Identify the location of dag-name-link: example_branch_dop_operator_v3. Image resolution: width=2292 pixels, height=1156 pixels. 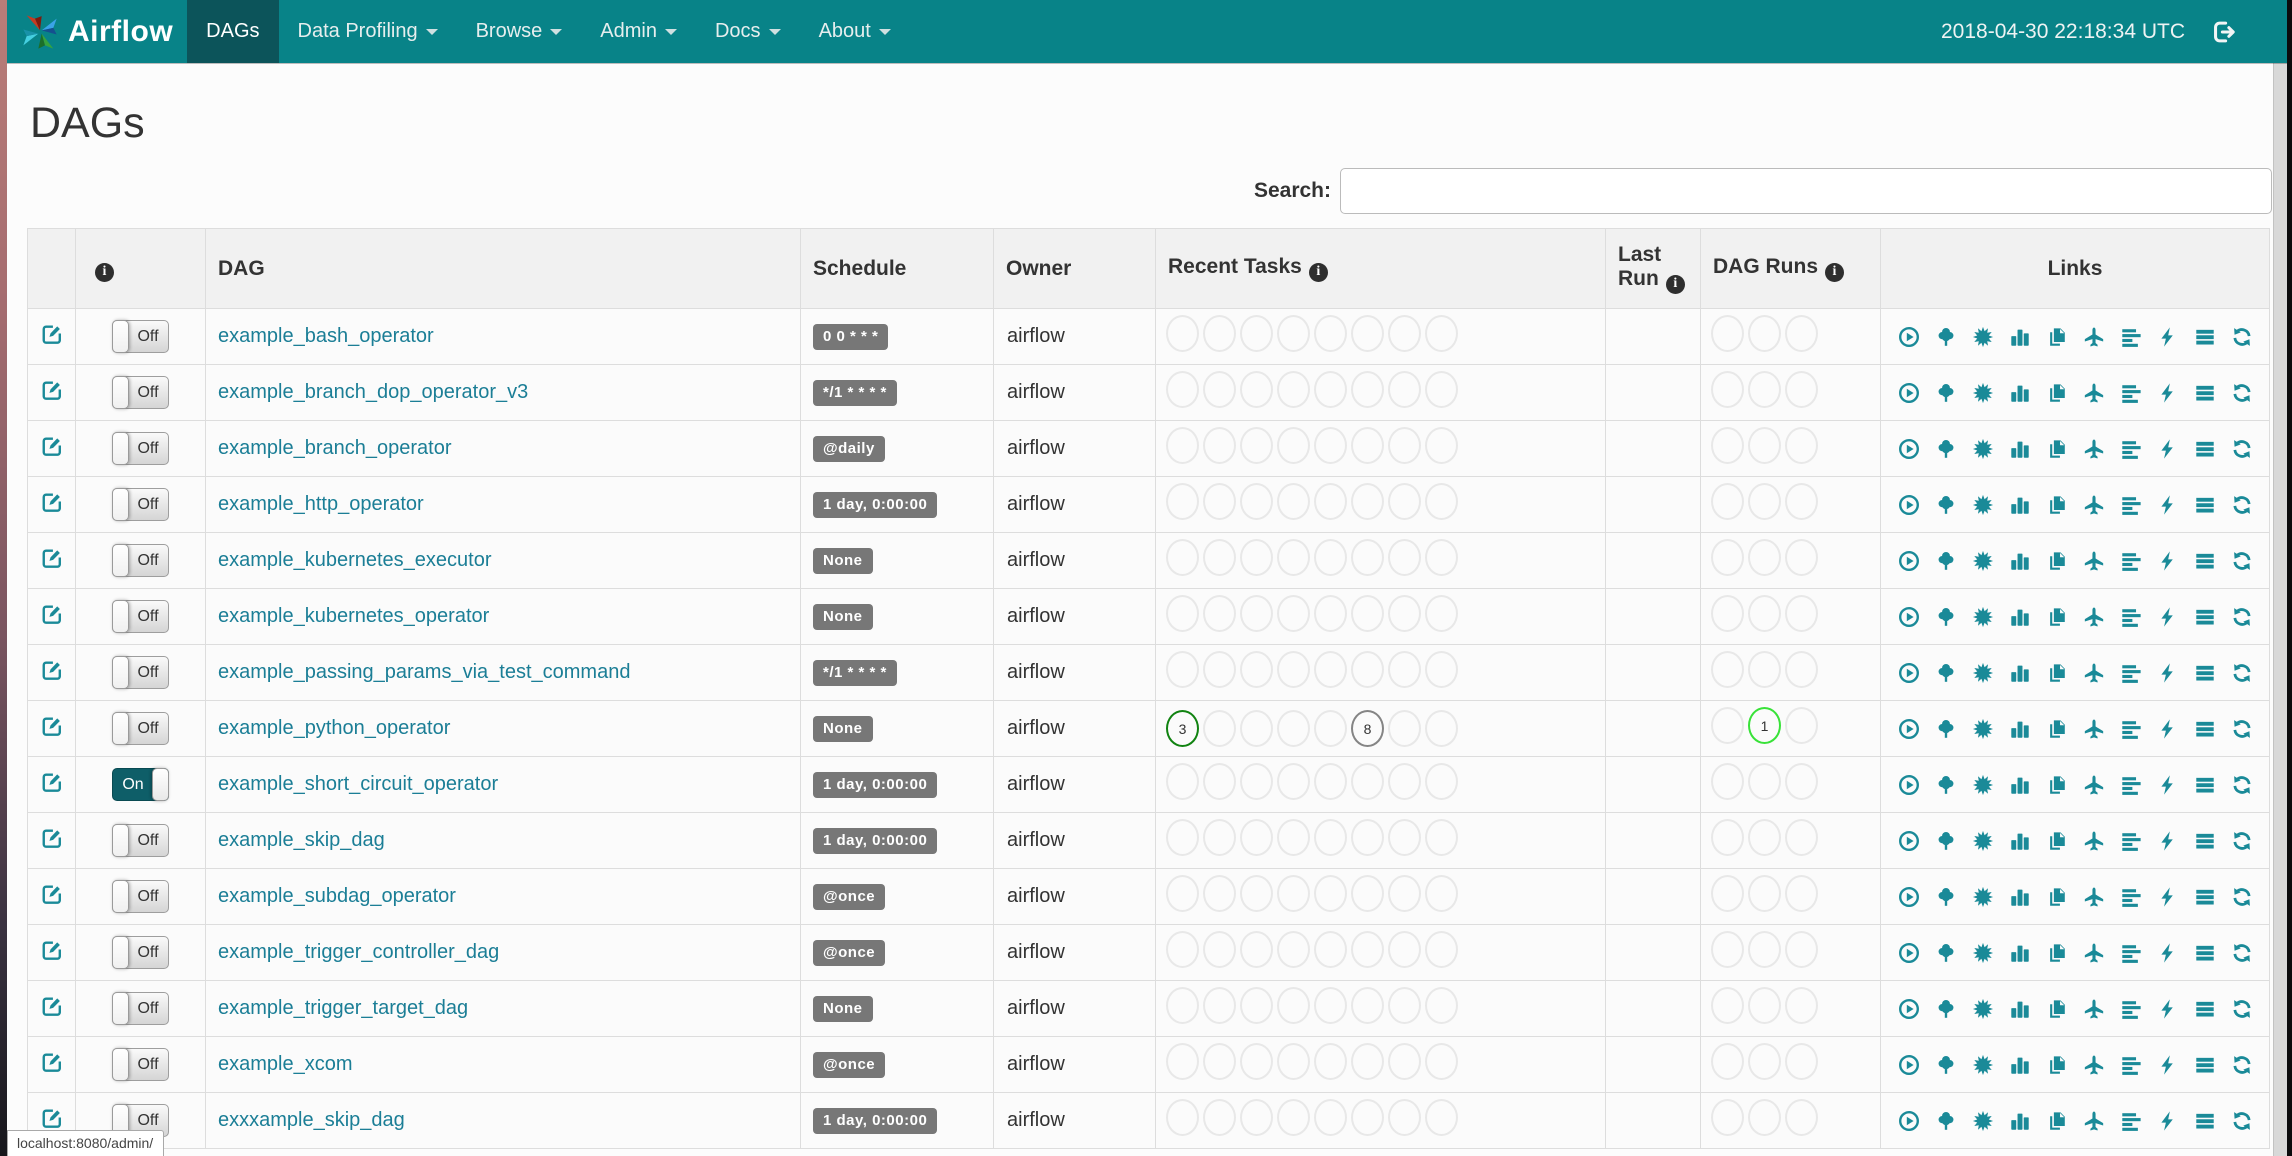
(373, 392).